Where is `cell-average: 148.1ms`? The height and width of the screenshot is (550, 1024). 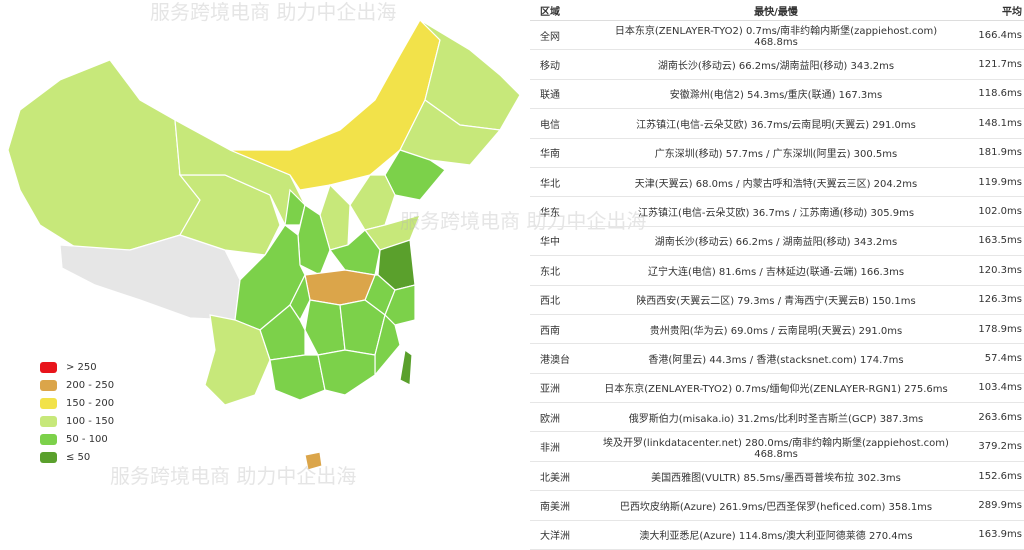 cell-average: 148.1ms is located at coordinates (992, 123).